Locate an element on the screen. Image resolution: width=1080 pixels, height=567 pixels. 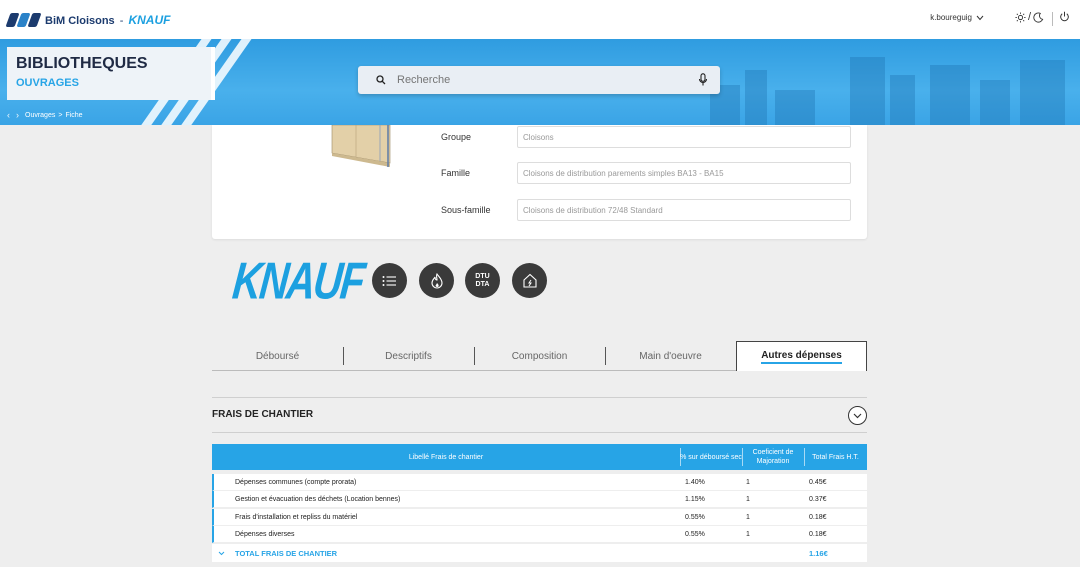
tab-label: Composition is located at coordinates (539, 356).